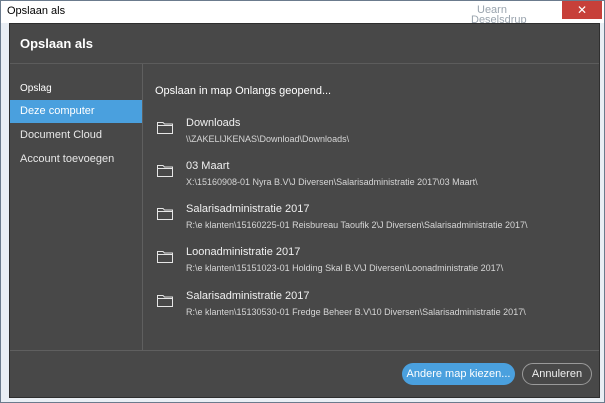 This screenshot has height=403, width=605. Describe the element at coordinates (208, 166) in the screenshot. I see `folder-name: 03 Maart` at that location.